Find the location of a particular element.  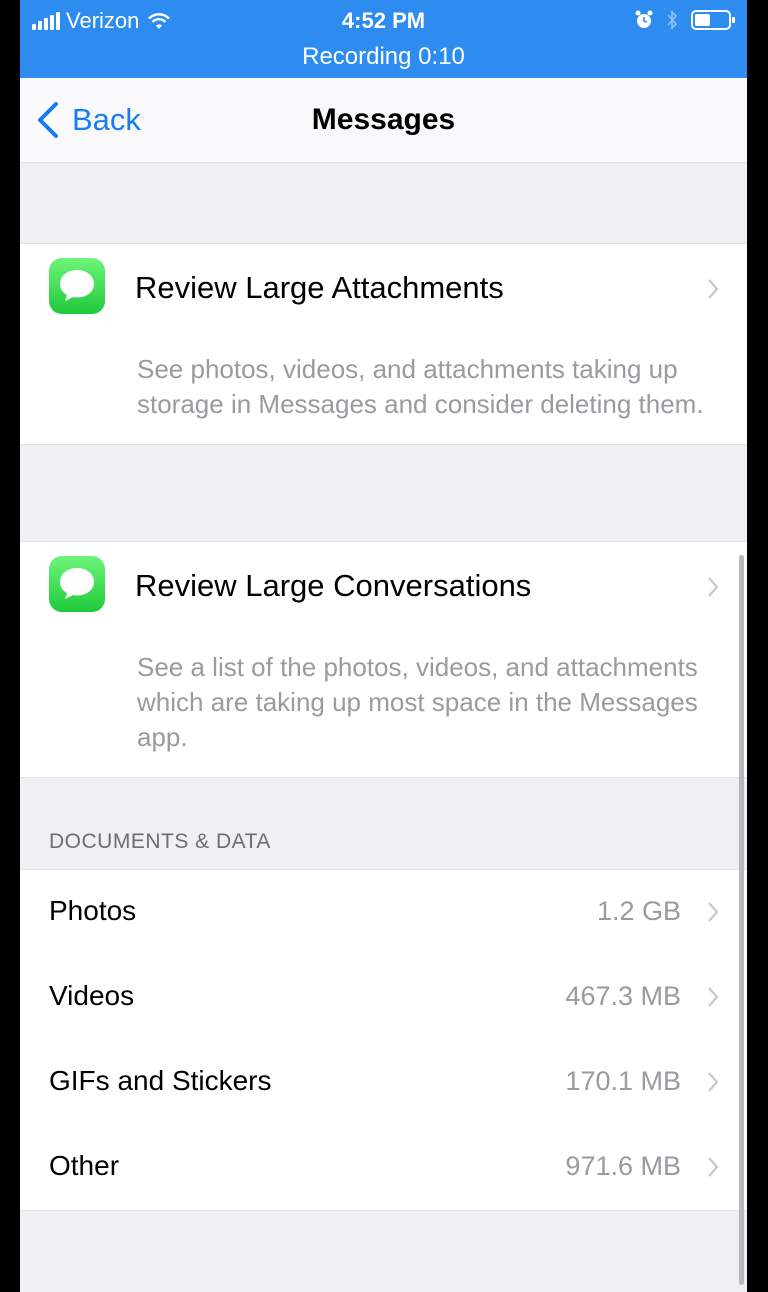

row-label: Photos is located at coordinates (93, 910).